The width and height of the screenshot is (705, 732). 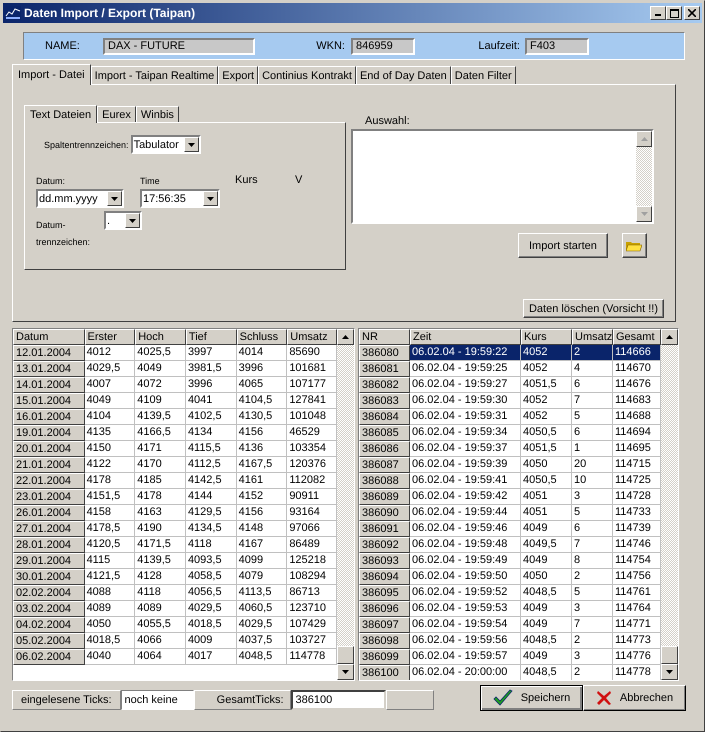 What do you see at coordinates (307, 75) in the screenshot?
I see `tab: Continius Kontrakt` at bounding box center [307, 75].